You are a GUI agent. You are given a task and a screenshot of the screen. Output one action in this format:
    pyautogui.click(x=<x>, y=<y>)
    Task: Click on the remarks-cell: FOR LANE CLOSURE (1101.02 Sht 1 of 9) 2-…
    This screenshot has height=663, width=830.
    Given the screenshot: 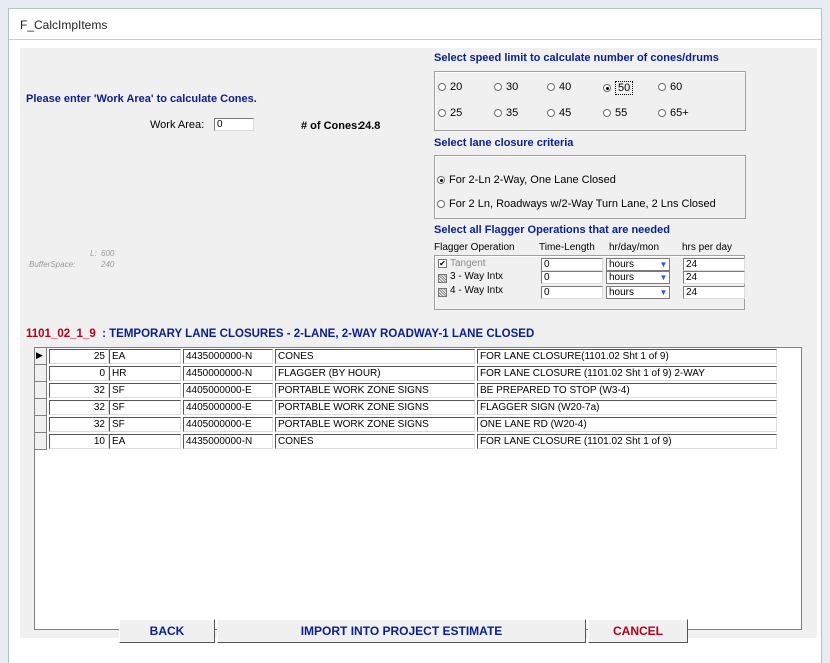 What is the action you would take?
    pyautogui.click(x=627, y=373)
    